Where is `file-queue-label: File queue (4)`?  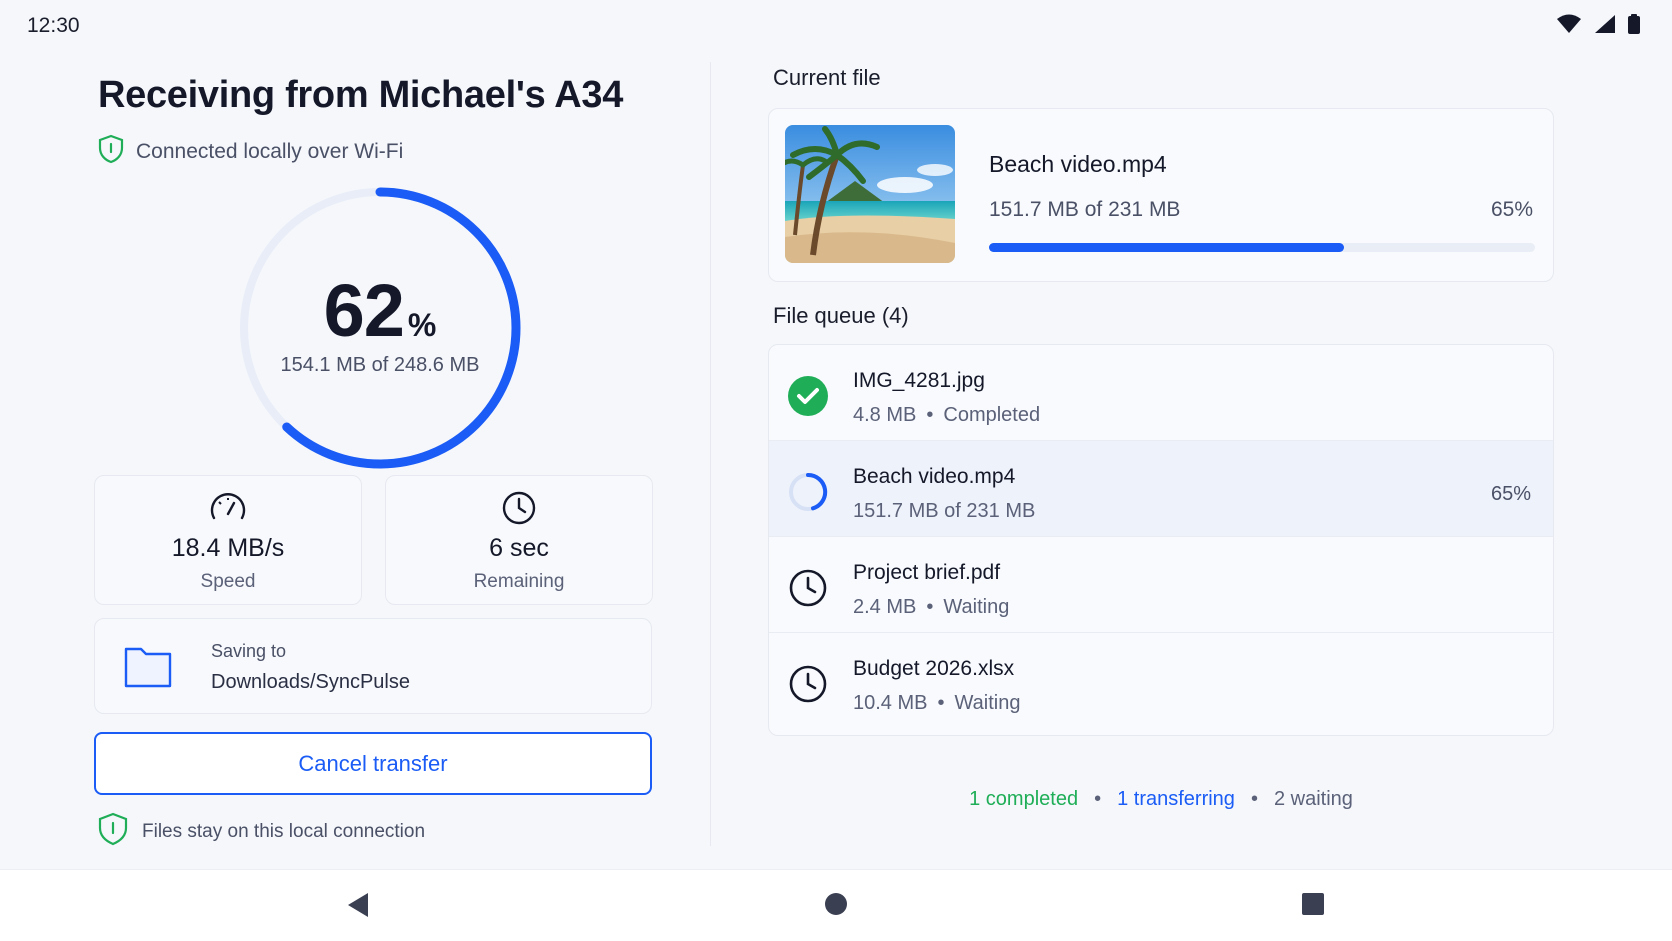 file-queue-label: File queue (4) is located at coordinates (841, 315).